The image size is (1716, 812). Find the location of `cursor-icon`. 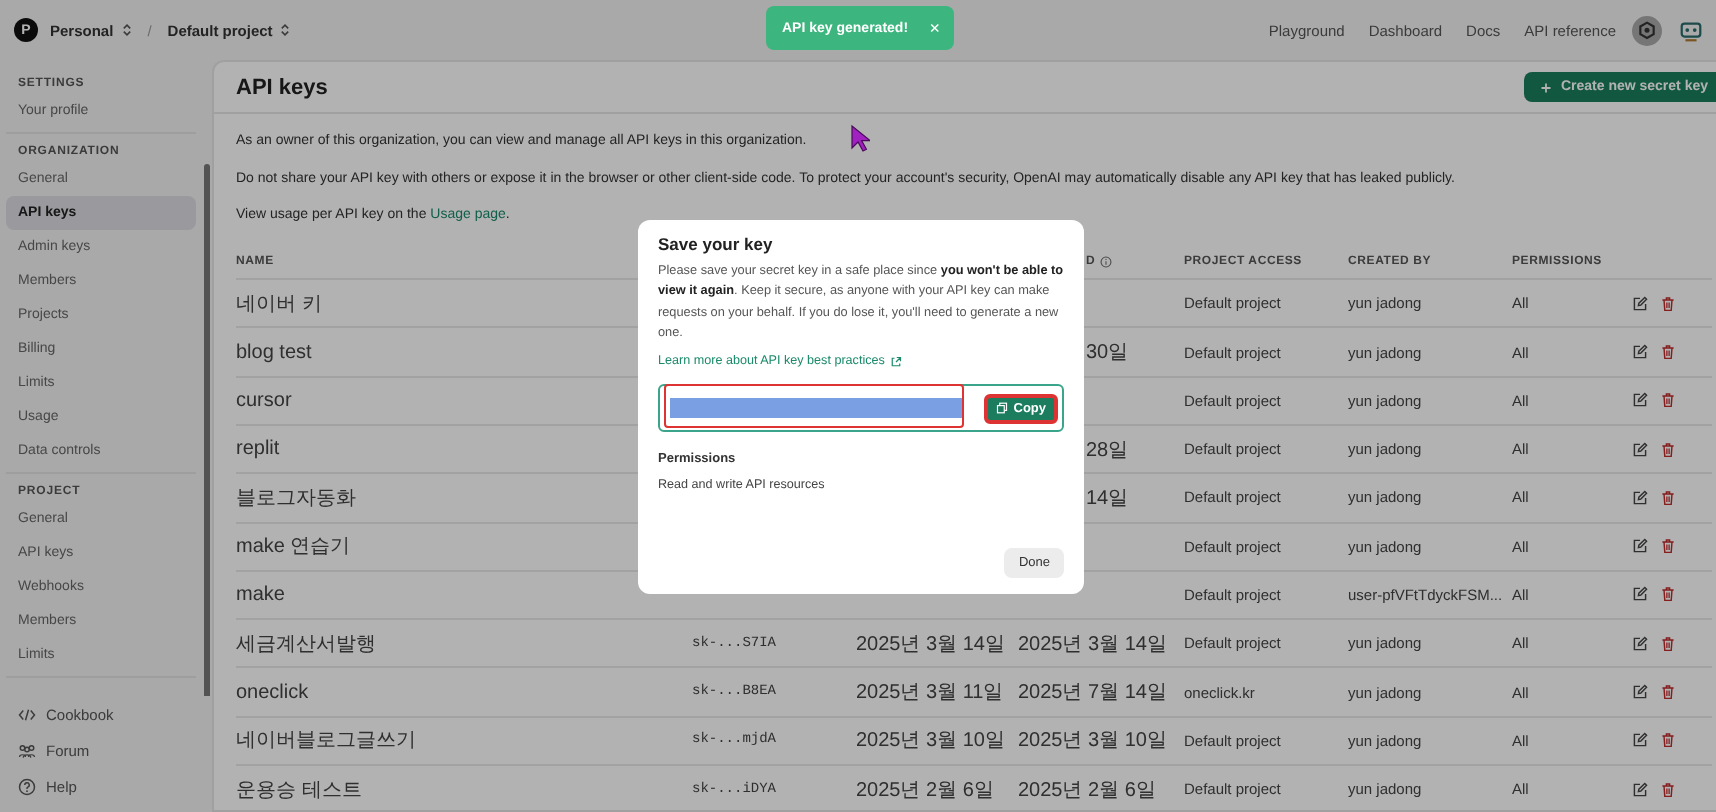

cursor-icon is located at coordinates (860, 138).